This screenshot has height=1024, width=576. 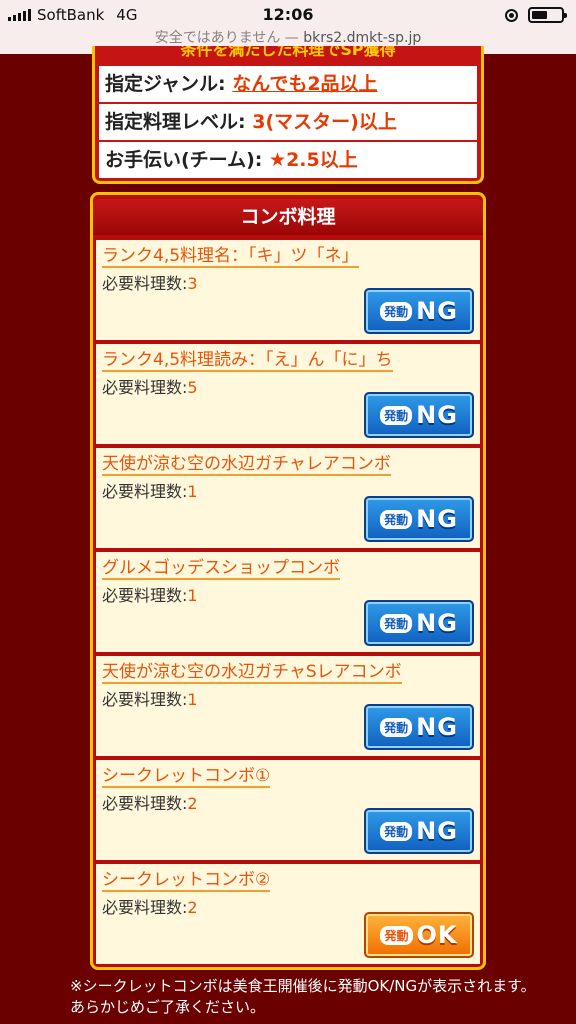 What do you see at coordinates (288, 394) in the screenshot?
I see `combo-item: ランク4,5料理読み：「え」ん「に」ち 必要料理数:5 発動 NG` at bounding box center [288, 394].